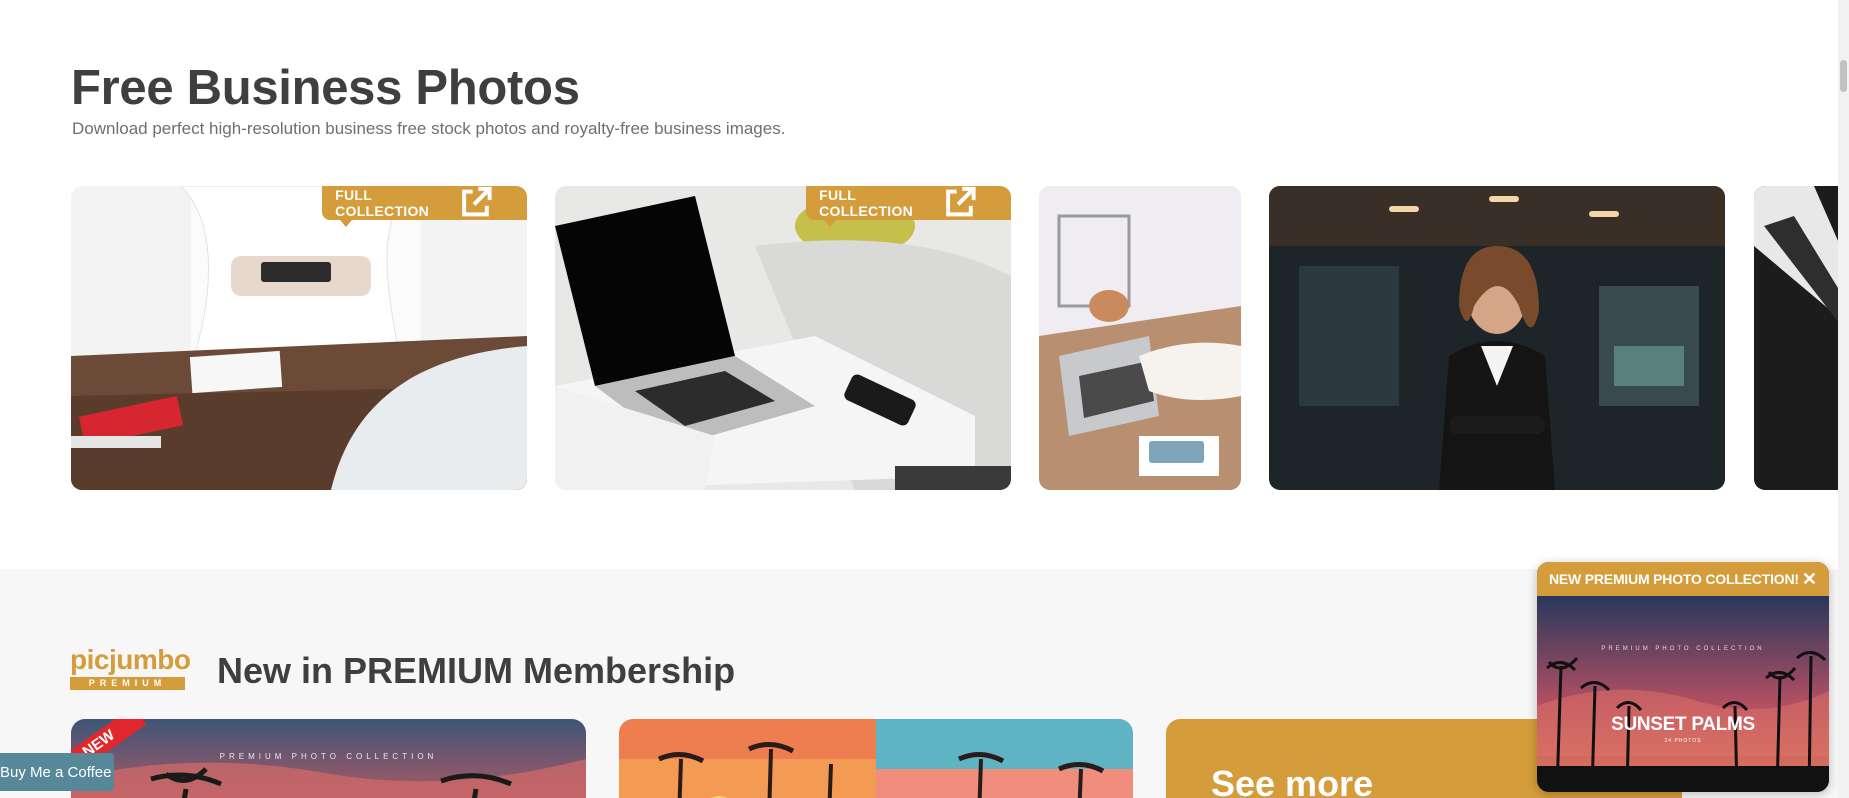 Image resolution: width=1849 pixels, height=798 pixels. I want to click on premium-heading: New in PREMIUM Membership, so click(476, 670).